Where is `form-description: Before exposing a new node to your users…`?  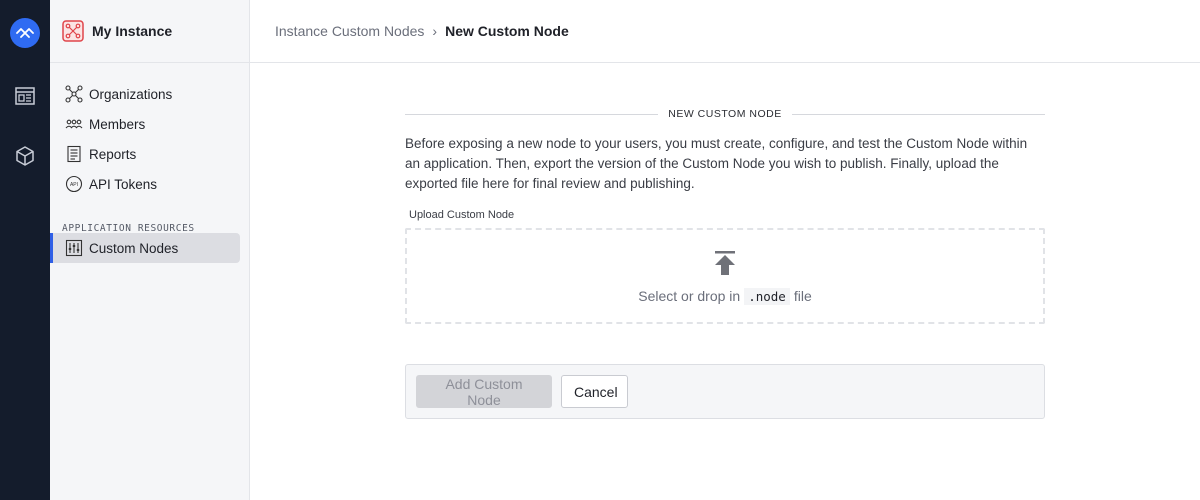
form-description: Before exposing a new node to your users… is located at coordinates (716, 163).